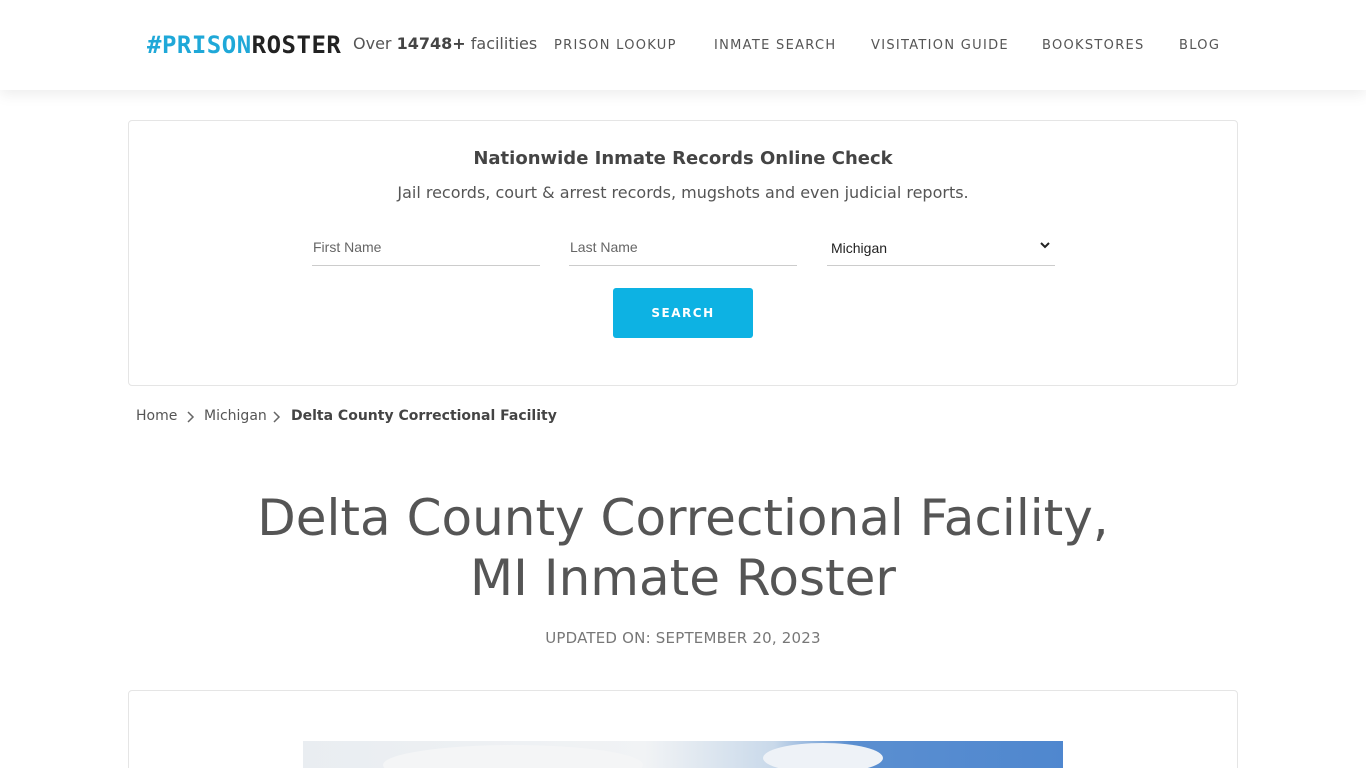 The height and width of the screenshot is (768, 1366). I want to click on nav-prison-lookup: PRISON LOOKUP, so click(615, 45).